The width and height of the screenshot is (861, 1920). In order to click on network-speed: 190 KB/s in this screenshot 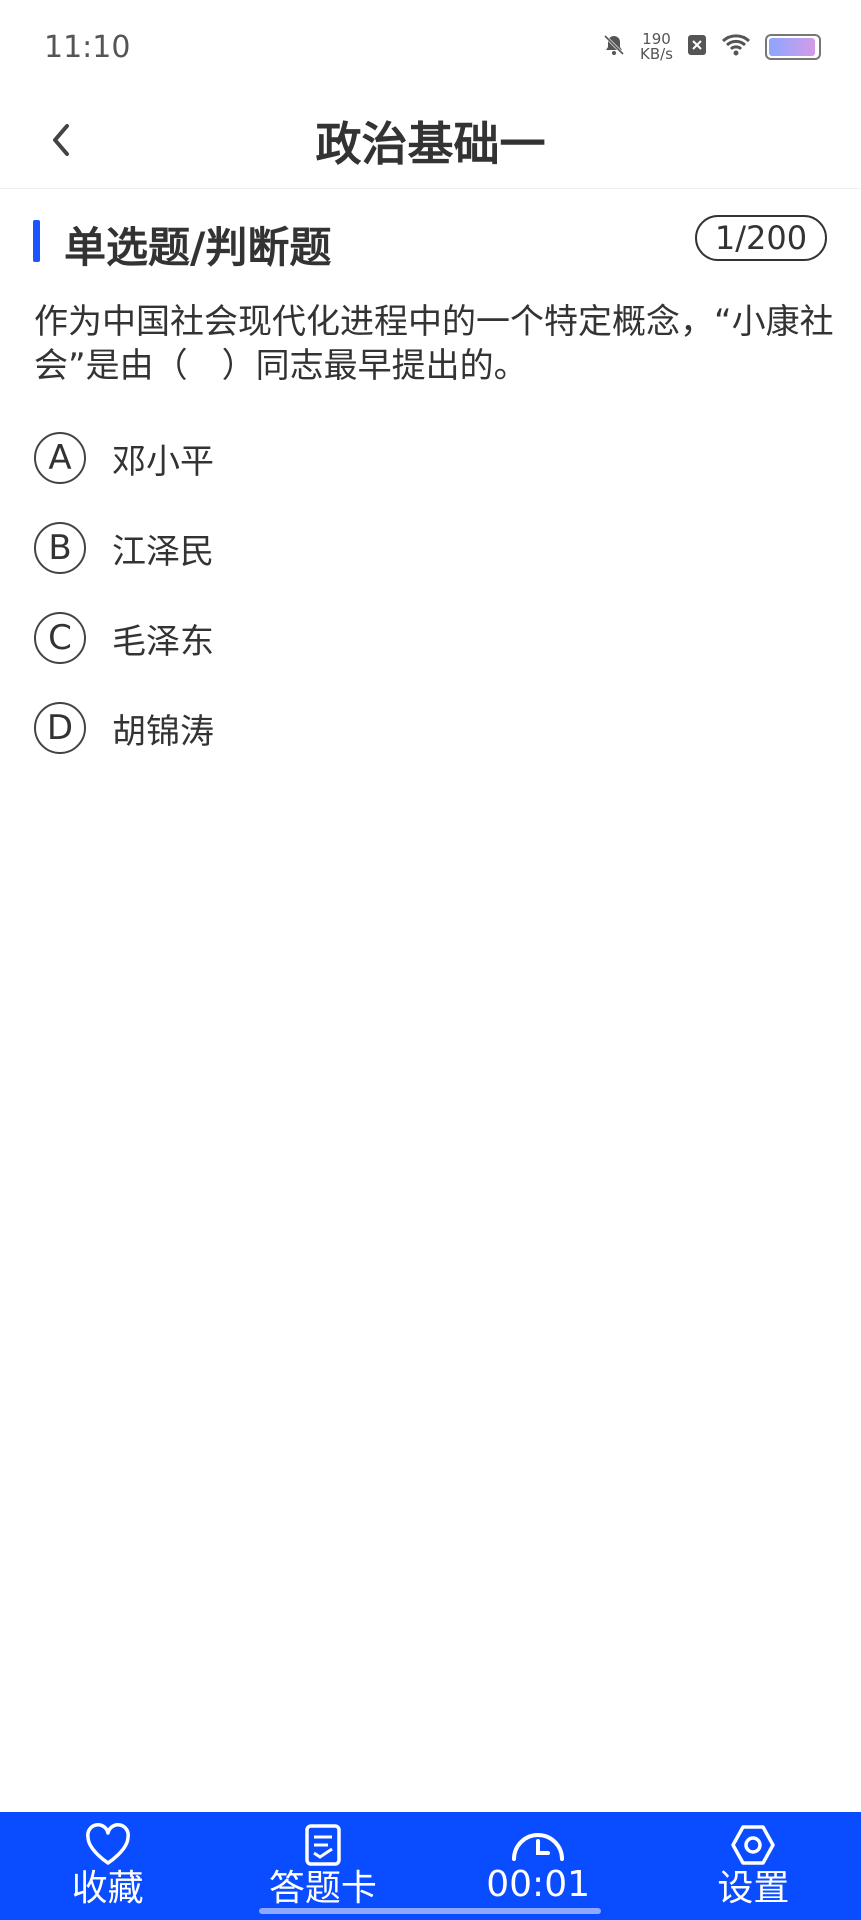, I will do `click(656, 47)`.